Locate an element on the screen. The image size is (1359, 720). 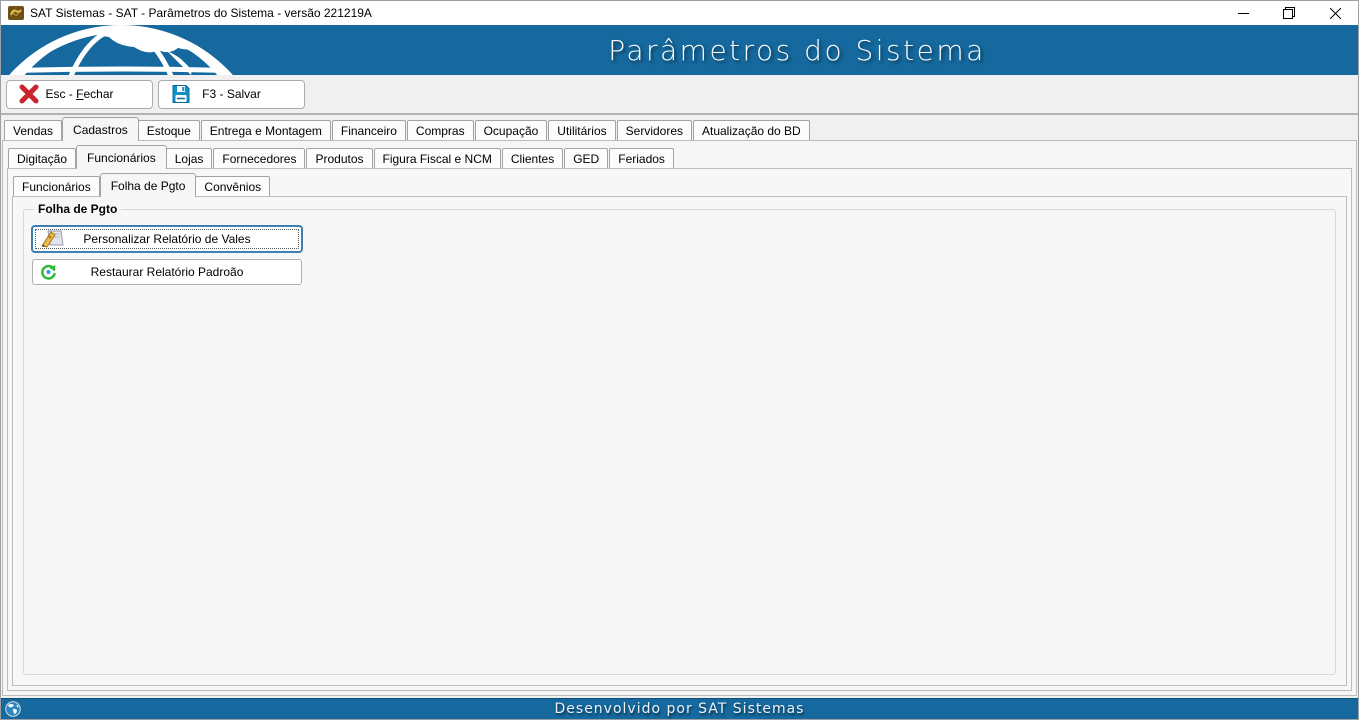
tab-digitacao: Digitação is located at coordinates (42, 158).